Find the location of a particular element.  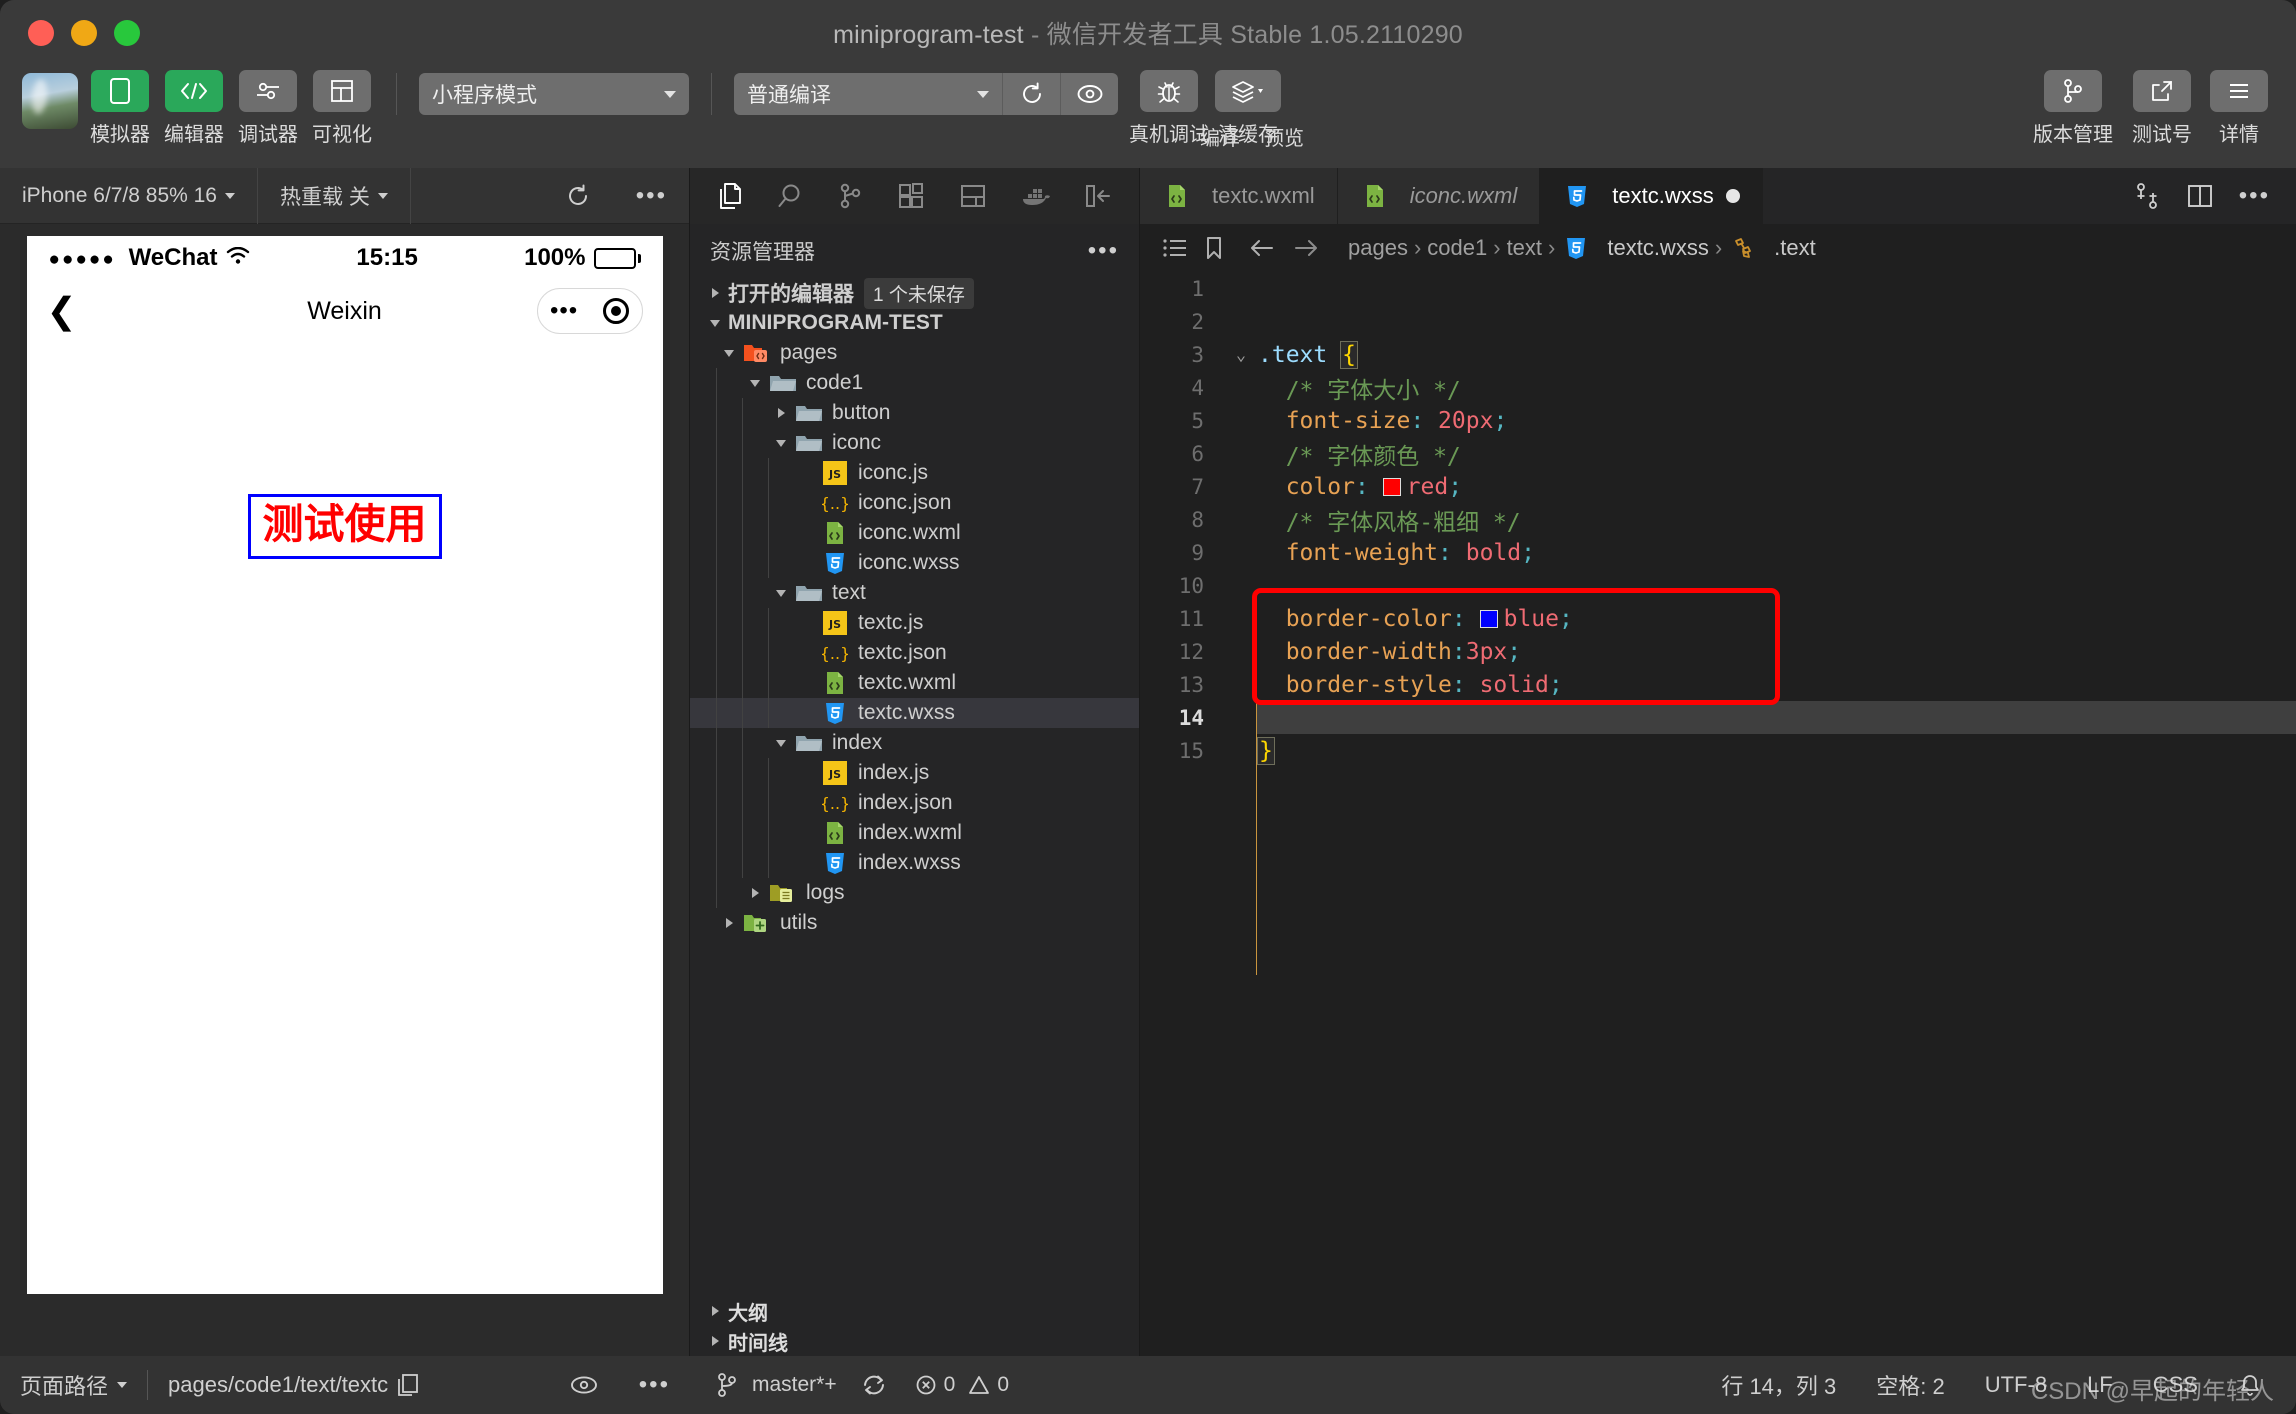

window-controls is located at coordinates (84, 33).